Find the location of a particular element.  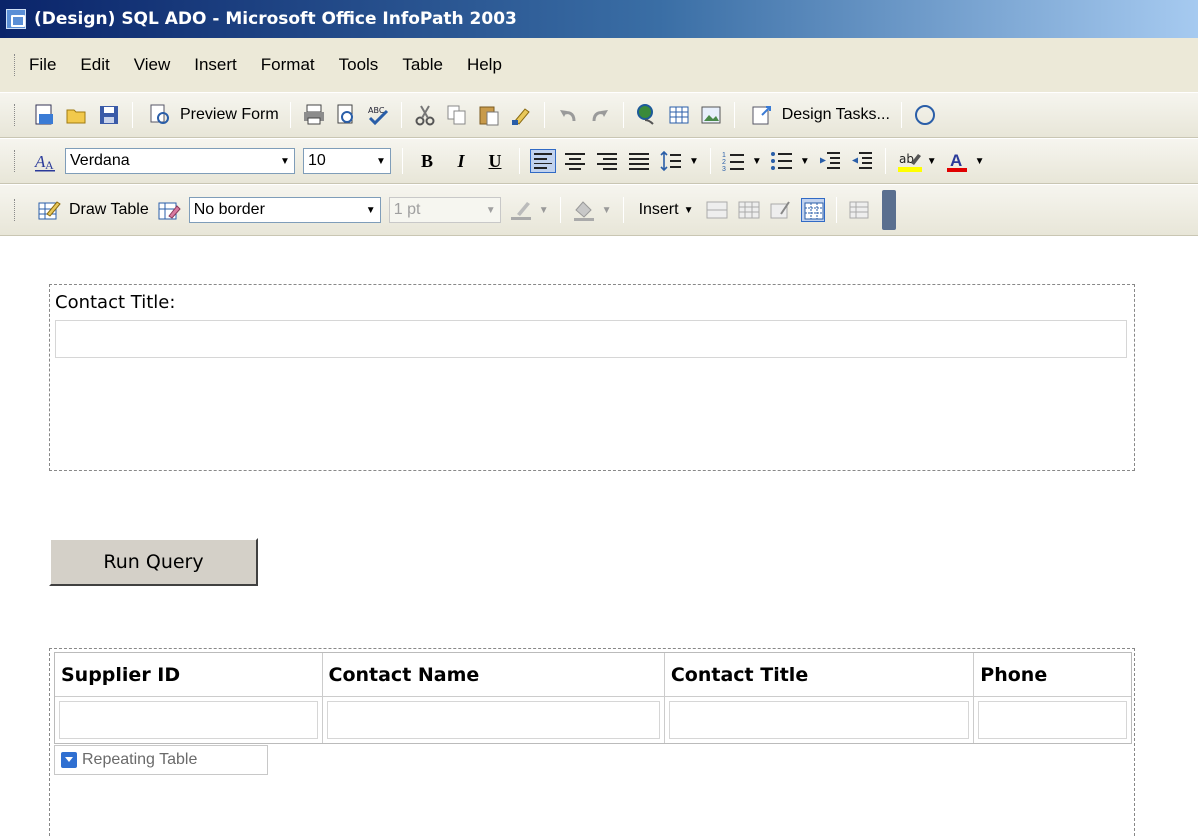

eraser-icon is located at coordinates (169, 210).